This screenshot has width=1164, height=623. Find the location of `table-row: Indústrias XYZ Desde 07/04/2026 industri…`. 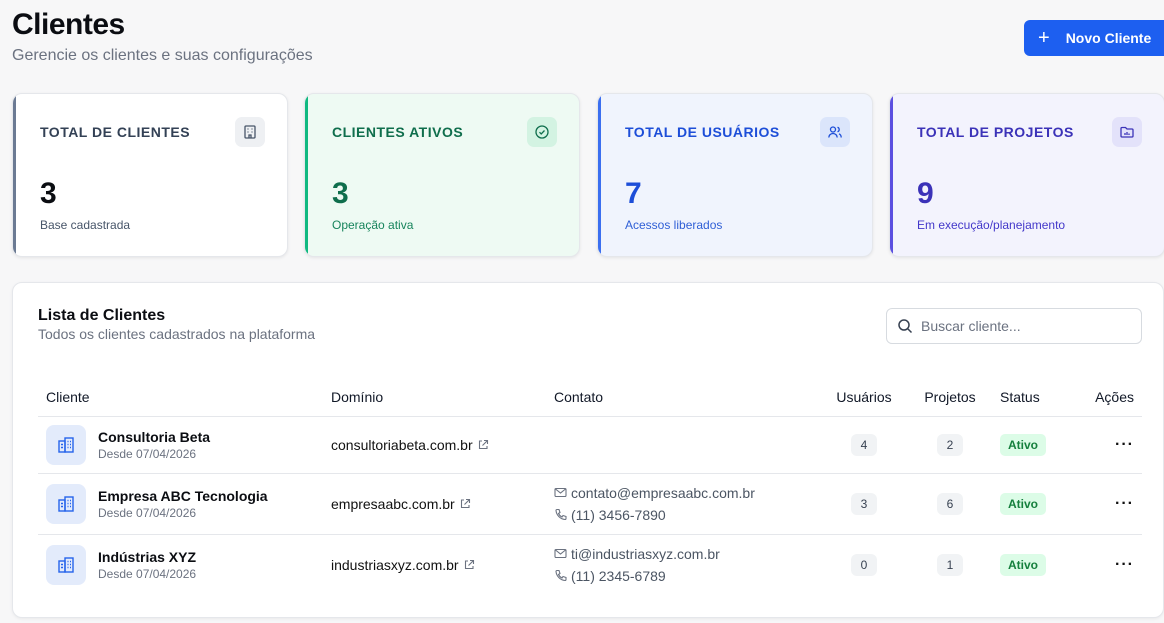

table-row: Indústrias XYZ Desde 07/04/2026 industri… is located at coordinates (590, 564).